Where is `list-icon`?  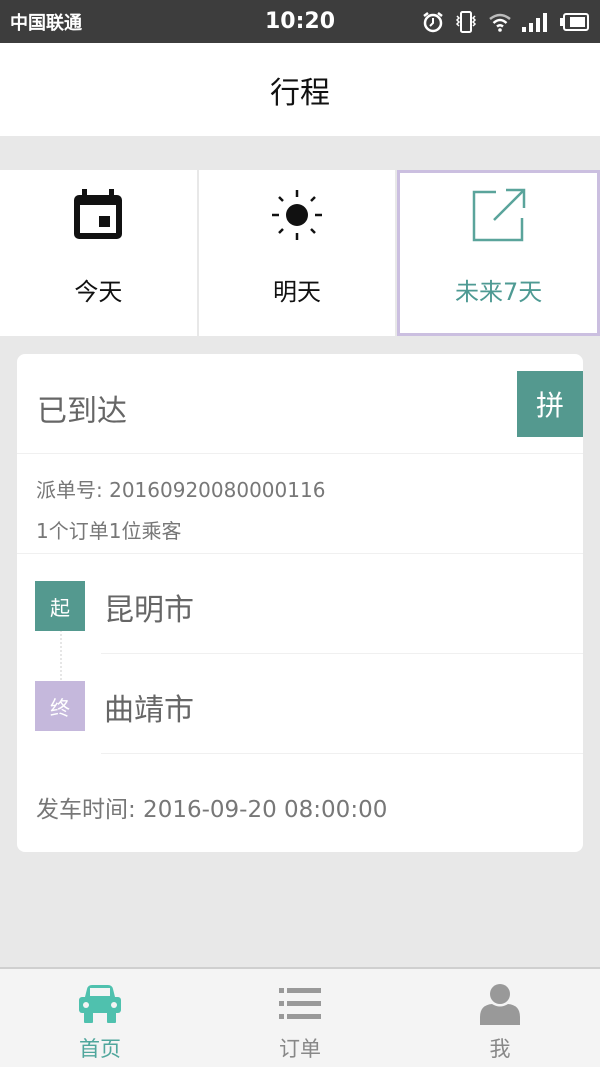 list-icon is located at coordinates (300, 1004).